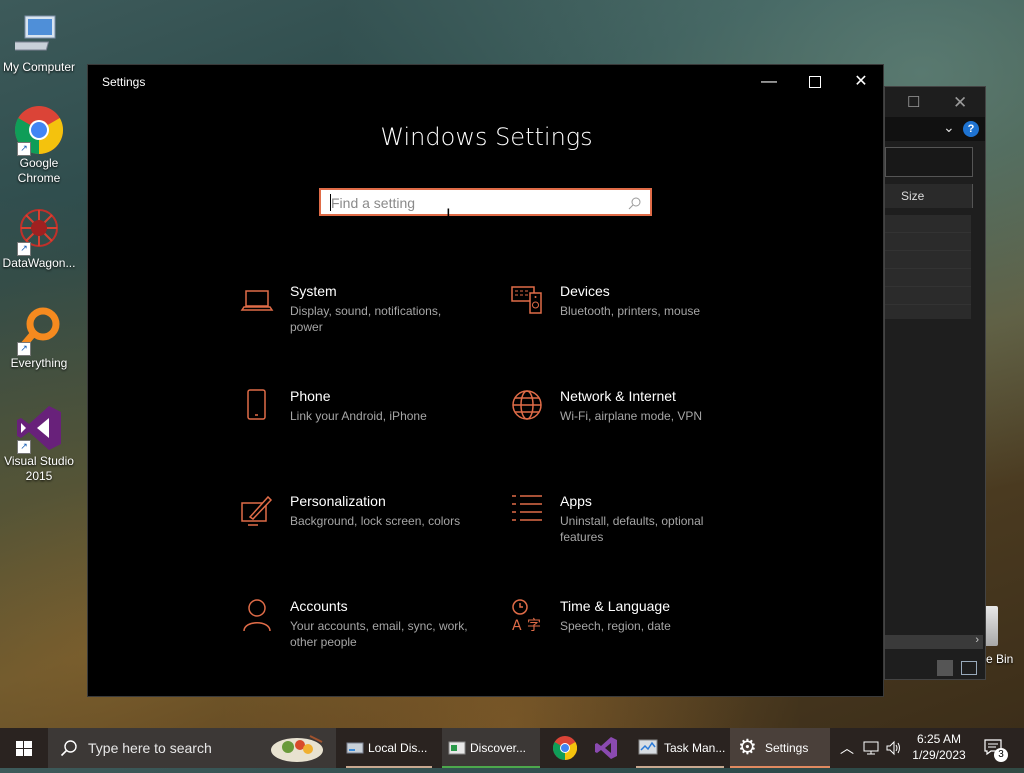 The image size is (1024, 773). I want to click on clock-date: 1/29/2023, so click(939, 755).